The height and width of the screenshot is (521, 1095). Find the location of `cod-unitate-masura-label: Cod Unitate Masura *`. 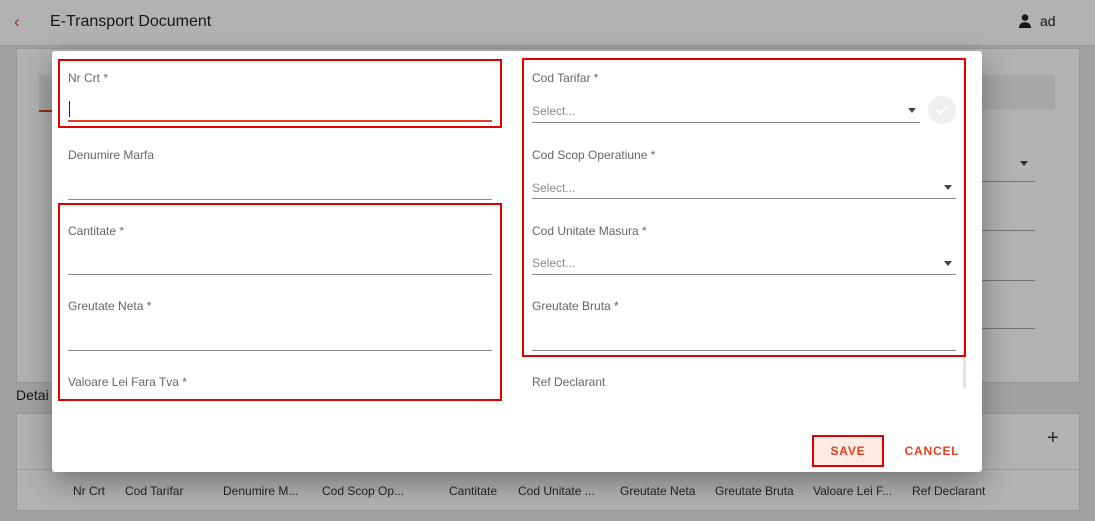

cod-unitate-masura-label: Cod Unitate Masura * is located at coordinates (589, 231).